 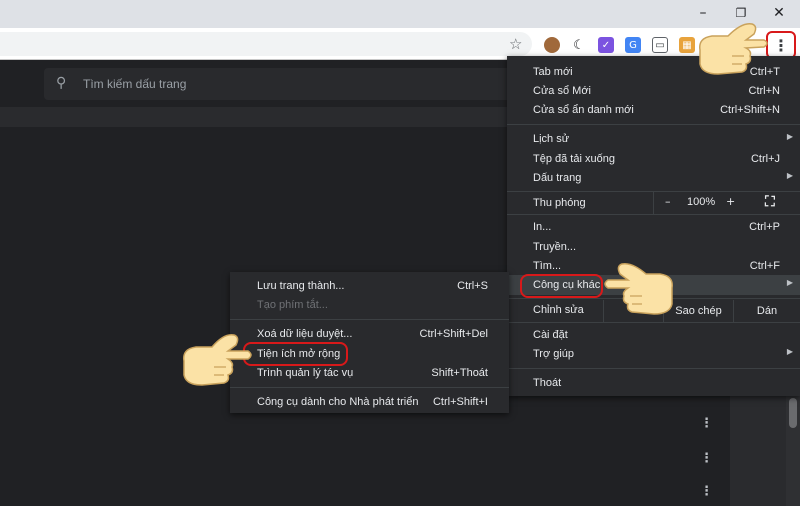 What do you see at coordinates (750, 110) in the screenshot?
I see `menu-item-shortcut: Ctrl+Shift+N` at bounding box center [750, 110].